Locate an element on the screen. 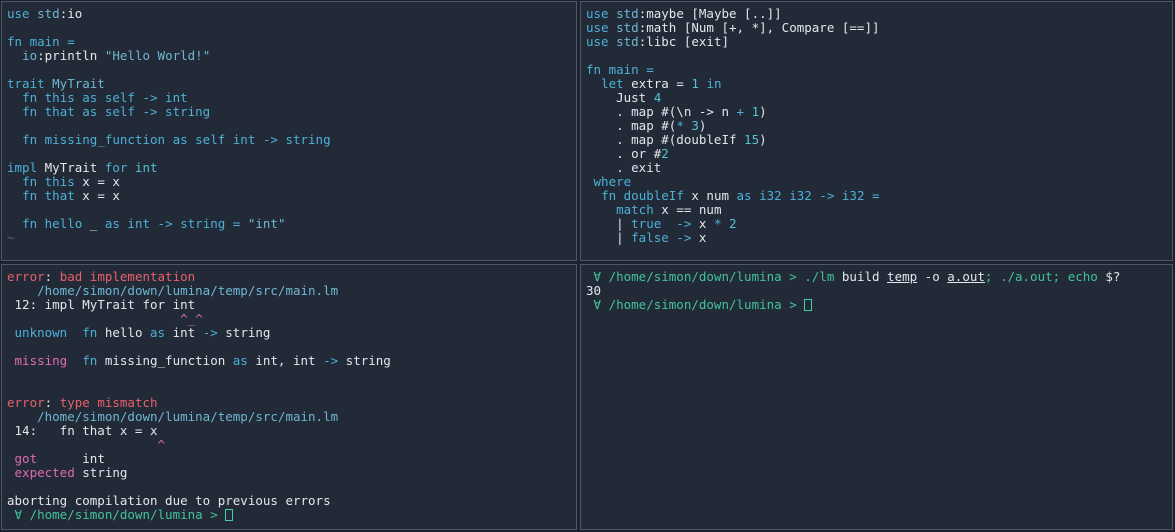 The width and height of the screenshot is (1175, 532). text-token: temp is located at coordinates (902, 276).